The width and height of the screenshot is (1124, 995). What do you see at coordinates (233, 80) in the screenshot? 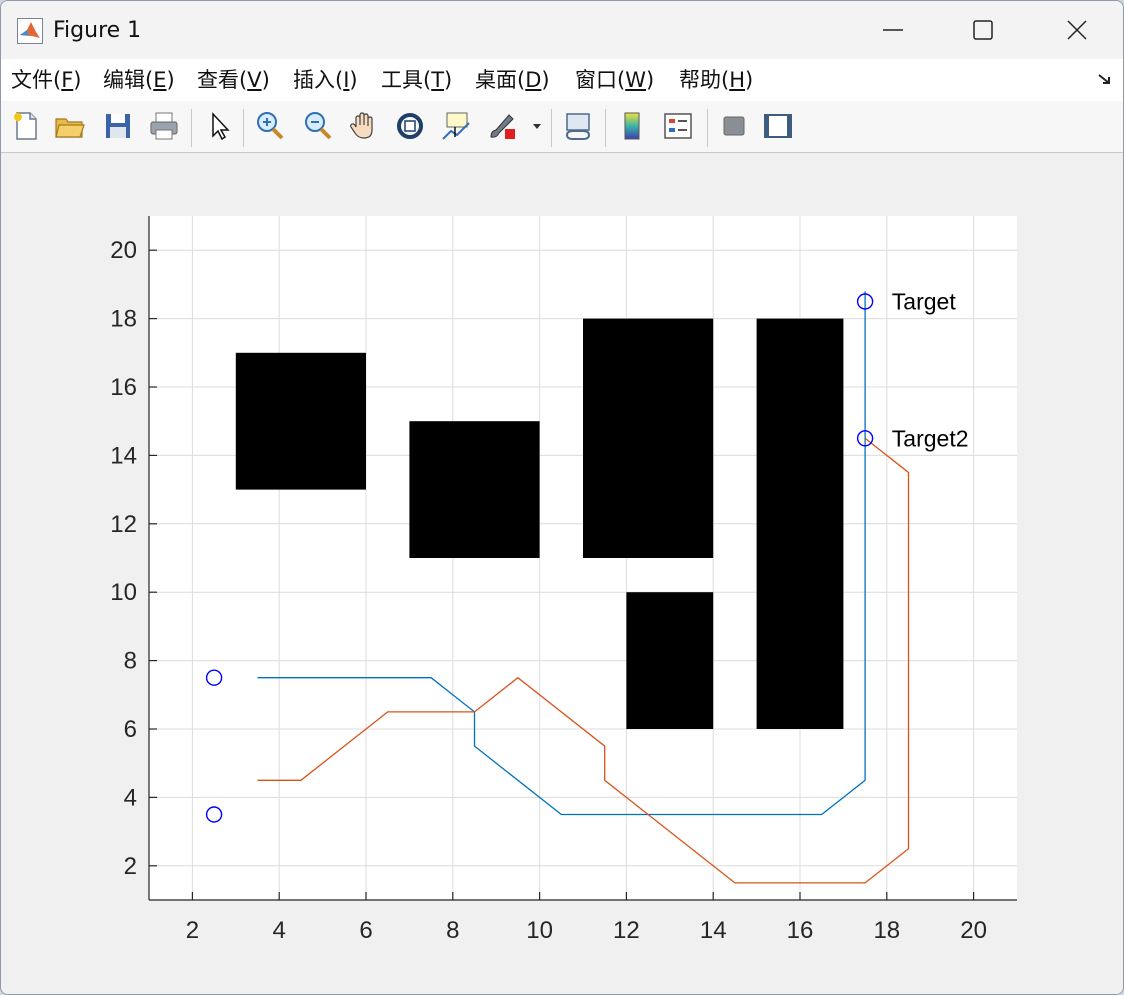
I see `menu-view: 查看(V)` at bounding box center [233, 80].